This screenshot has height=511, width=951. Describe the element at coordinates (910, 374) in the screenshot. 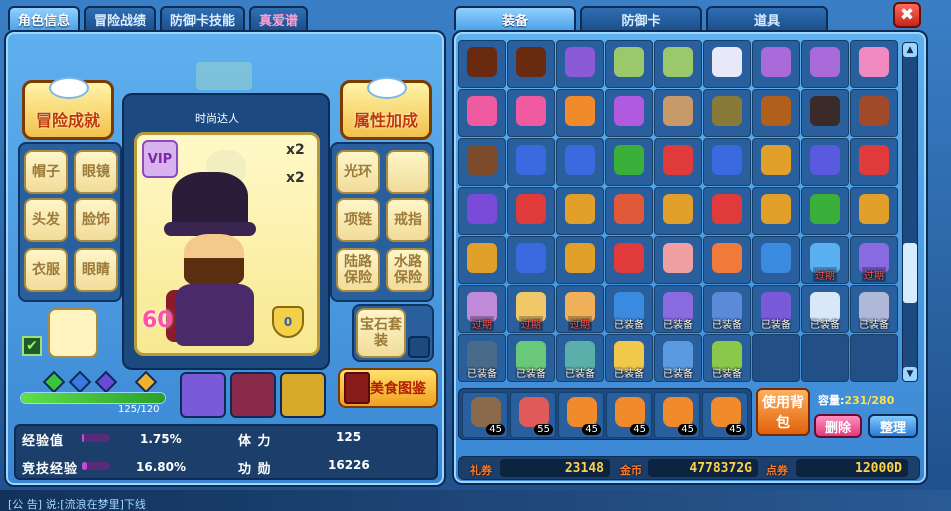

I see `scroll-down-icon: ▼` at that location.